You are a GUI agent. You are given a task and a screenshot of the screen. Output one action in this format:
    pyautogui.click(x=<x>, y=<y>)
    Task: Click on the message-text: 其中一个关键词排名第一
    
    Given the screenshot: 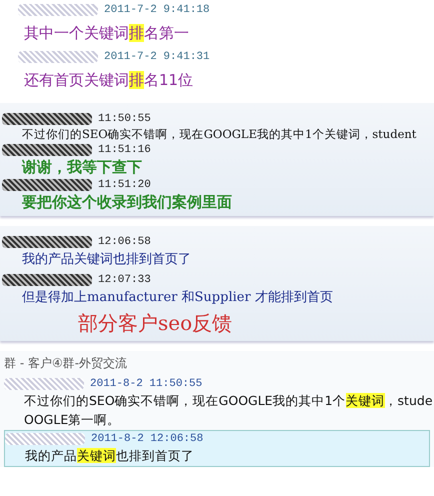 What is the action you would take?
    pyautogui.click(x=106, y=33)
    